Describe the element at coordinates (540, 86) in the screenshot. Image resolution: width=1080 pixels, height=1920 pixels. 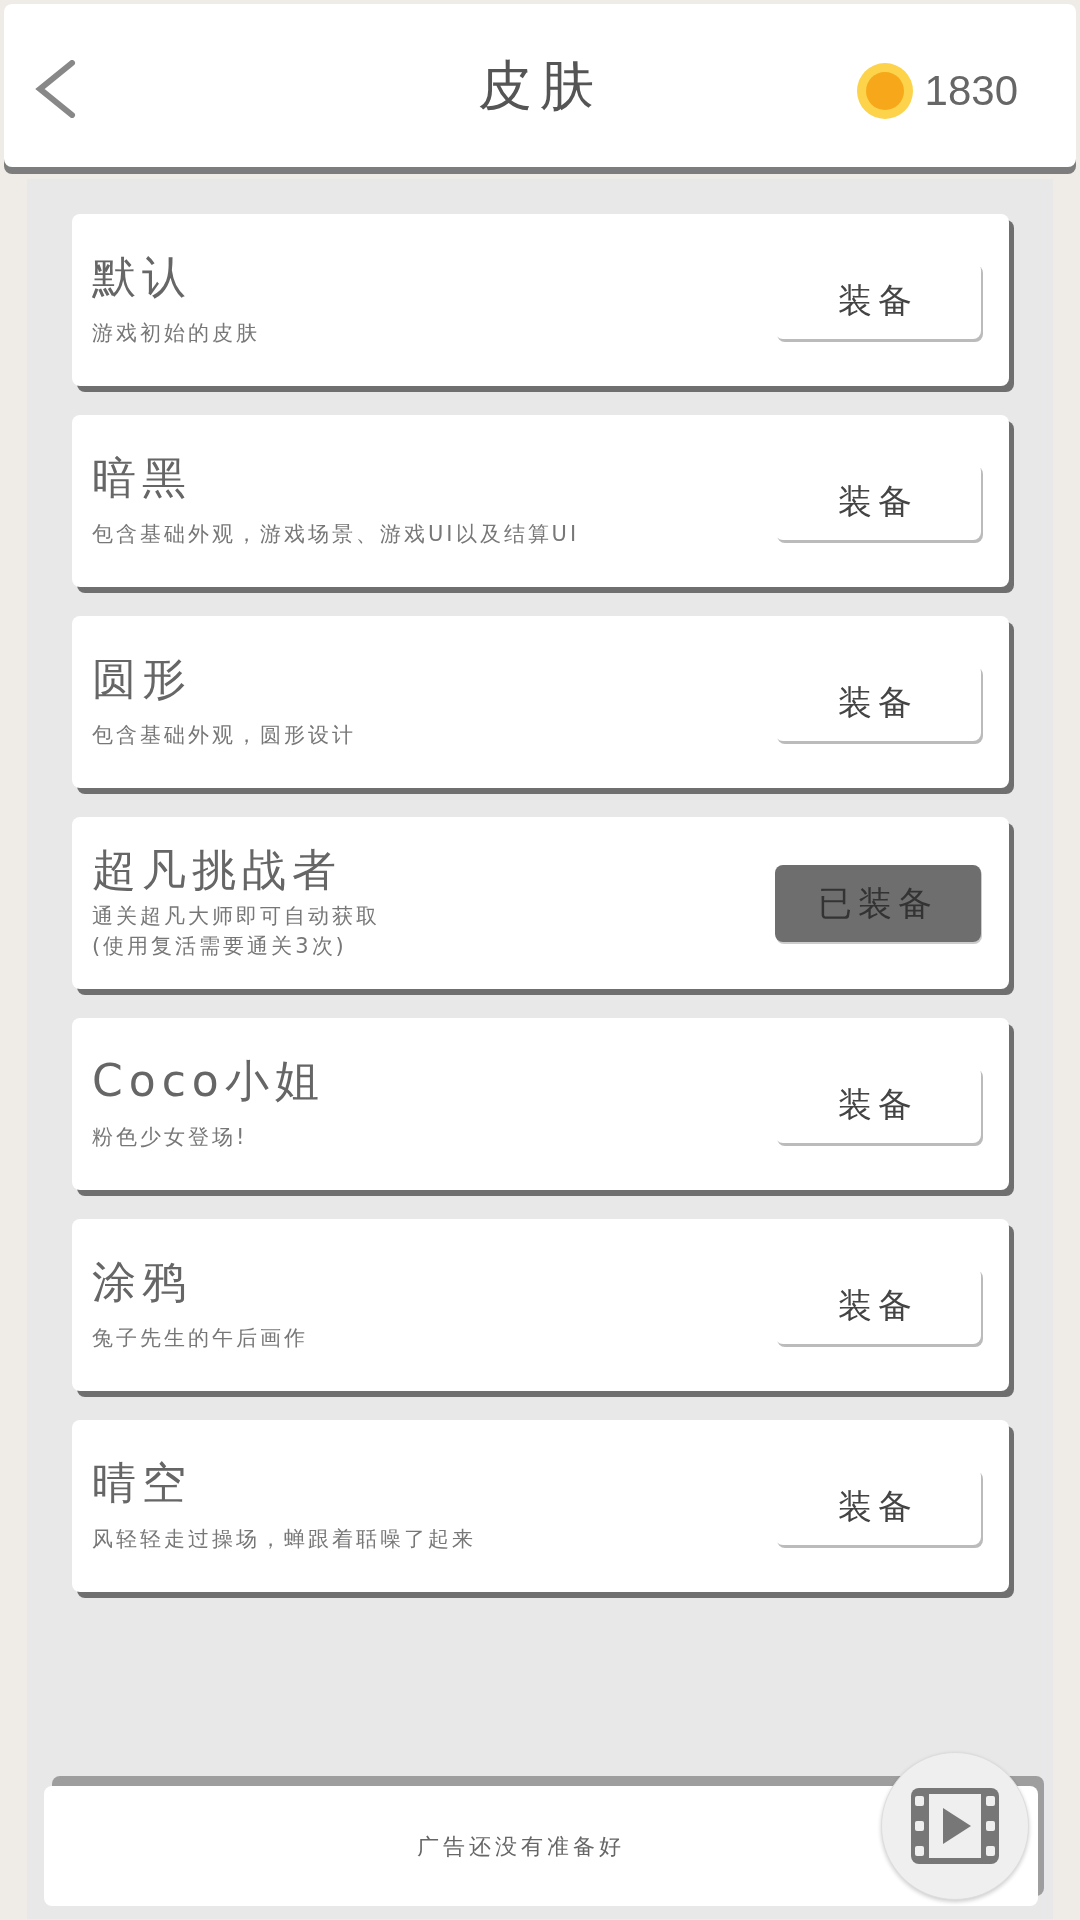
I see `page-title: 皮肤` at that location.